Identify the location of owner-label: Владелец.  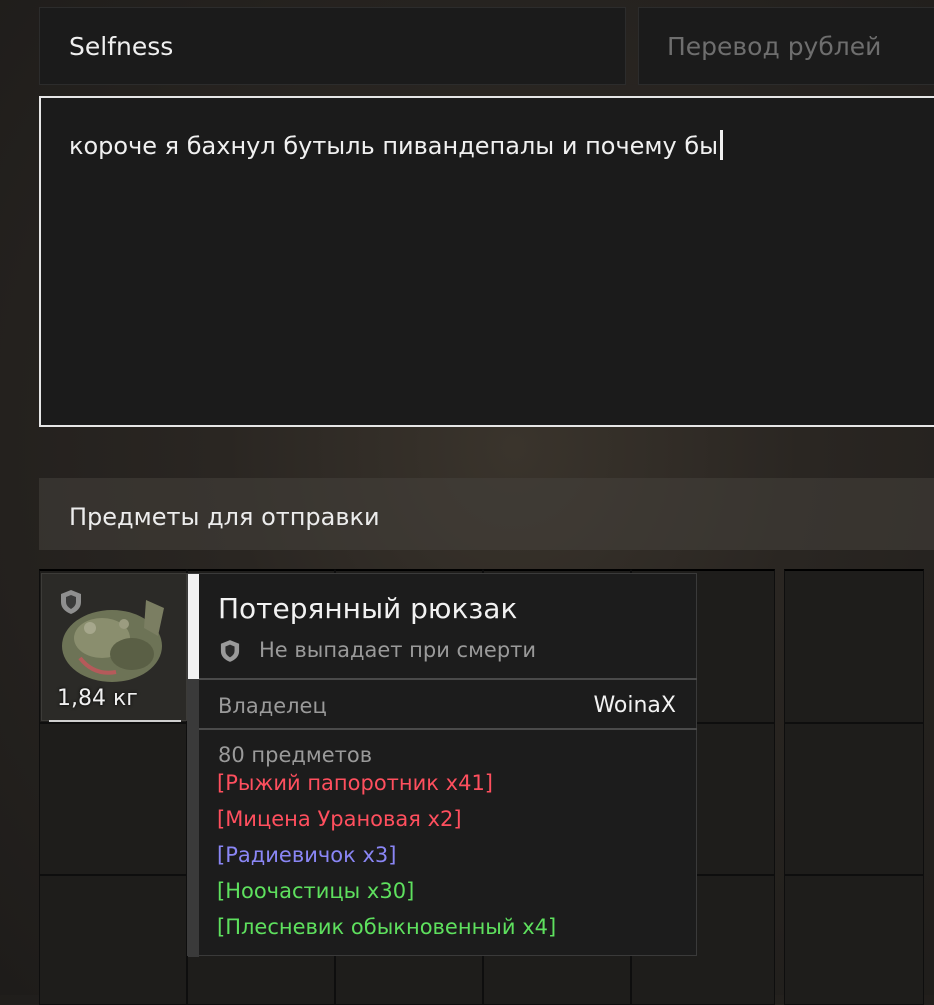
(272, 706).